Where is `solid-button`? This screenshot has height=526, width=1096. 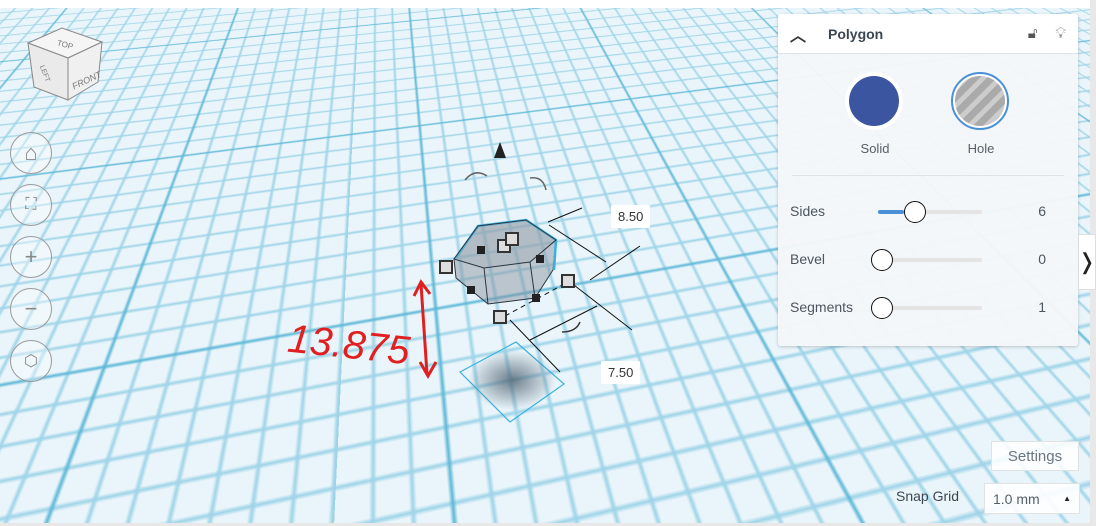 solid-button is located at coordinates (874, 101).